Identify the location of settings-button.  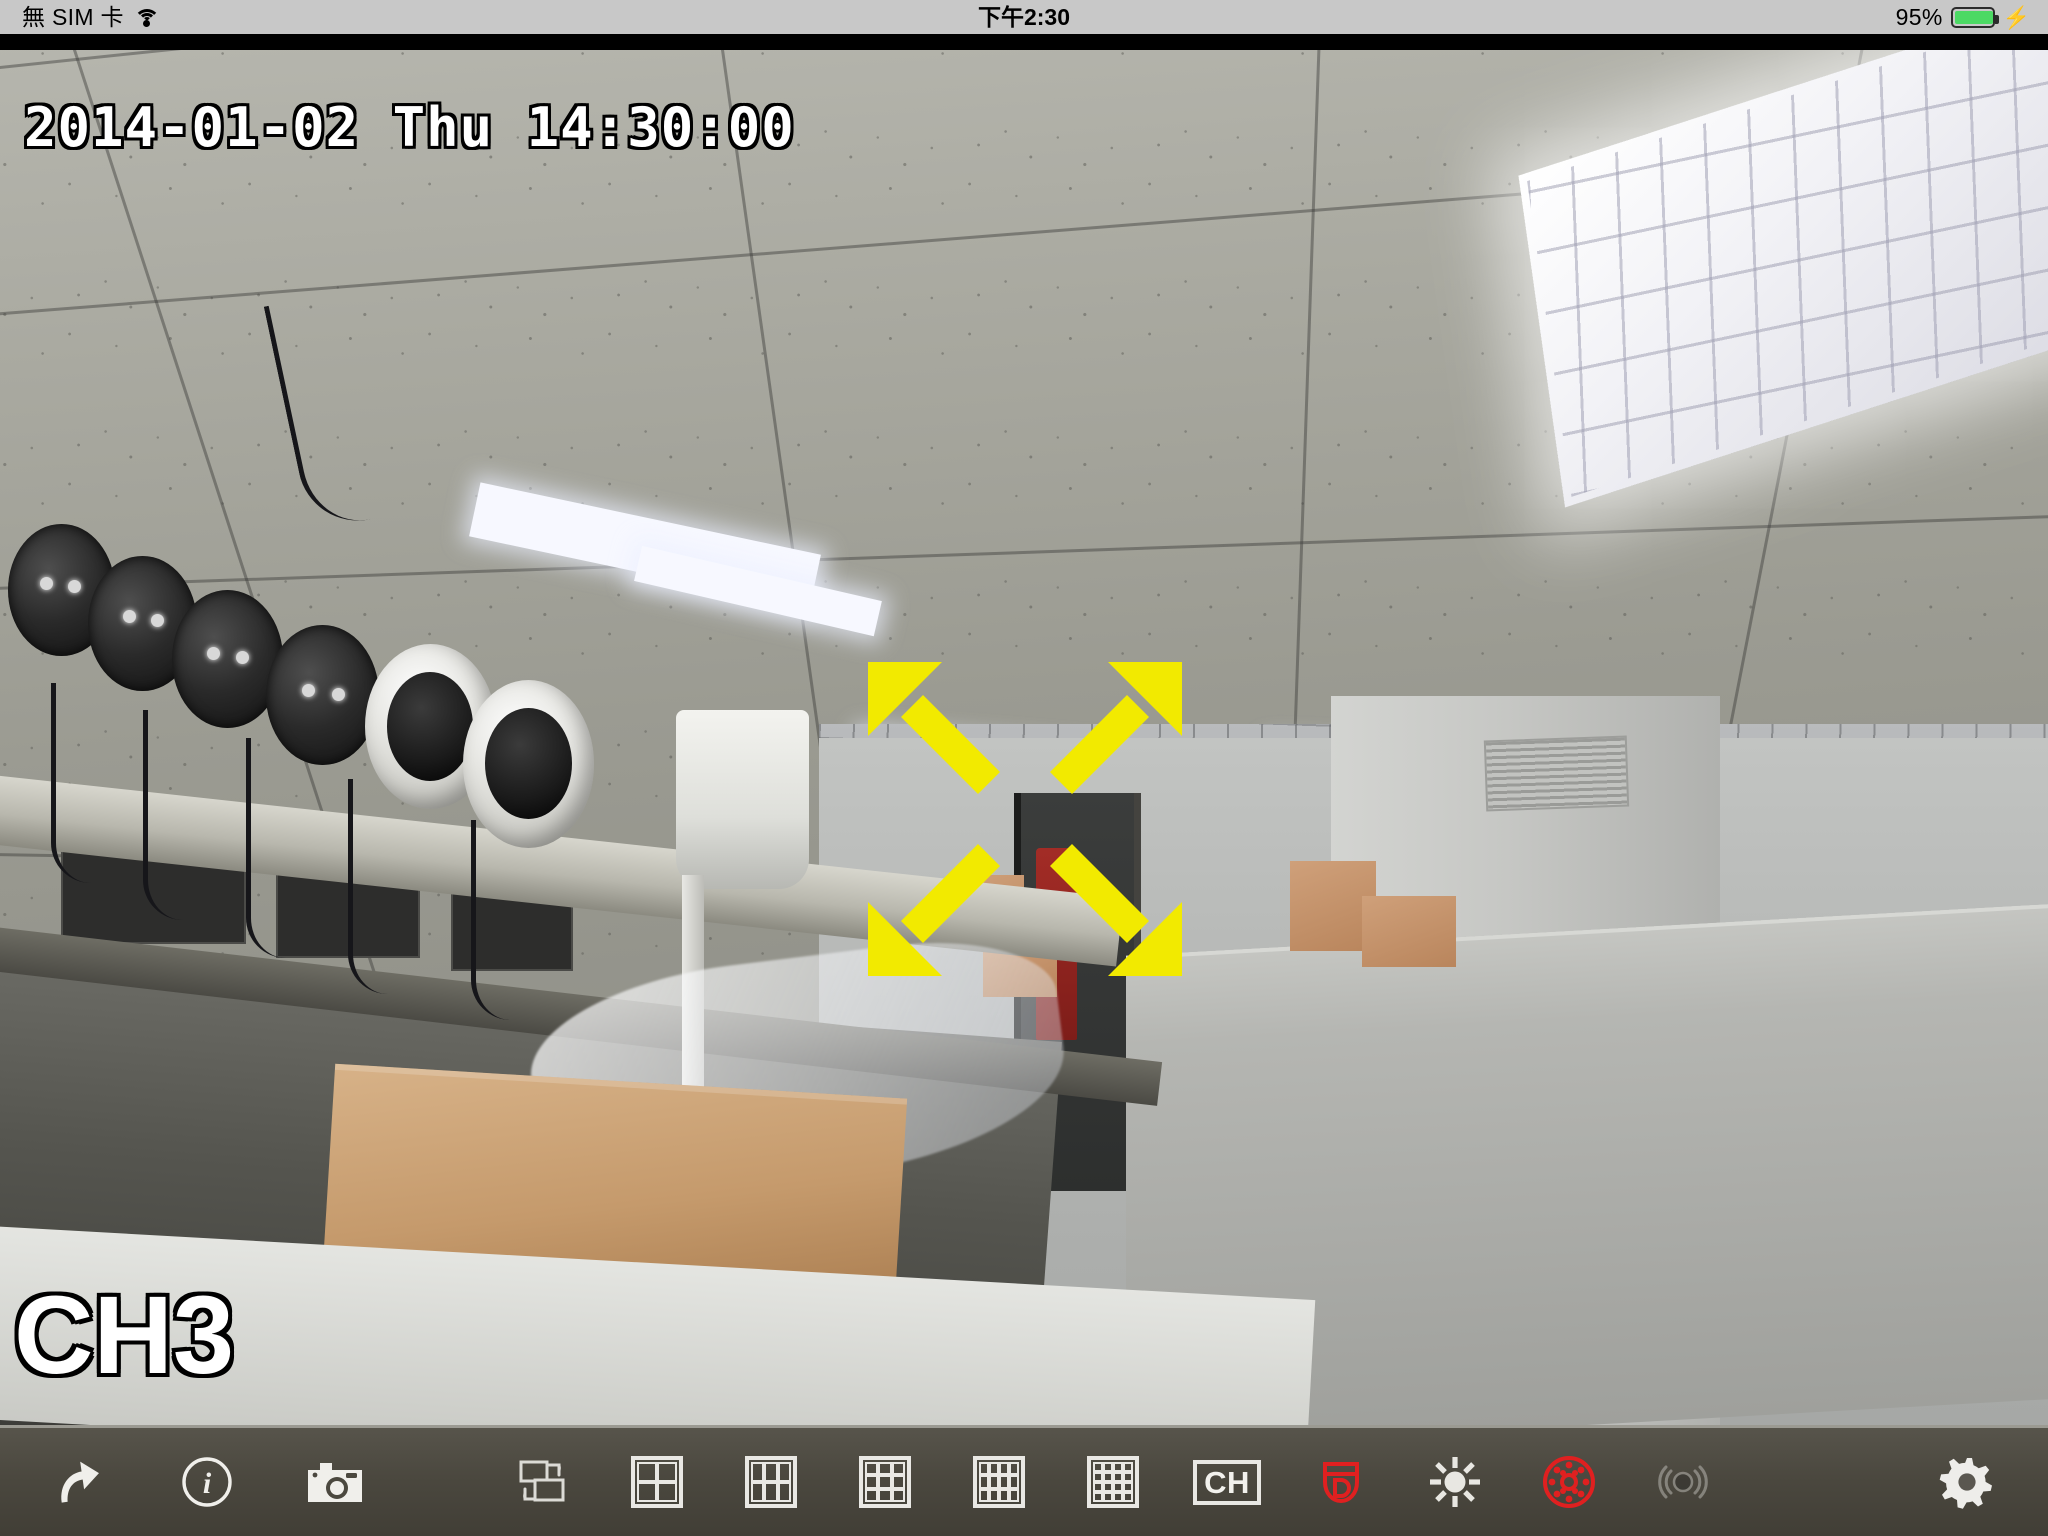
(1967, 1482).